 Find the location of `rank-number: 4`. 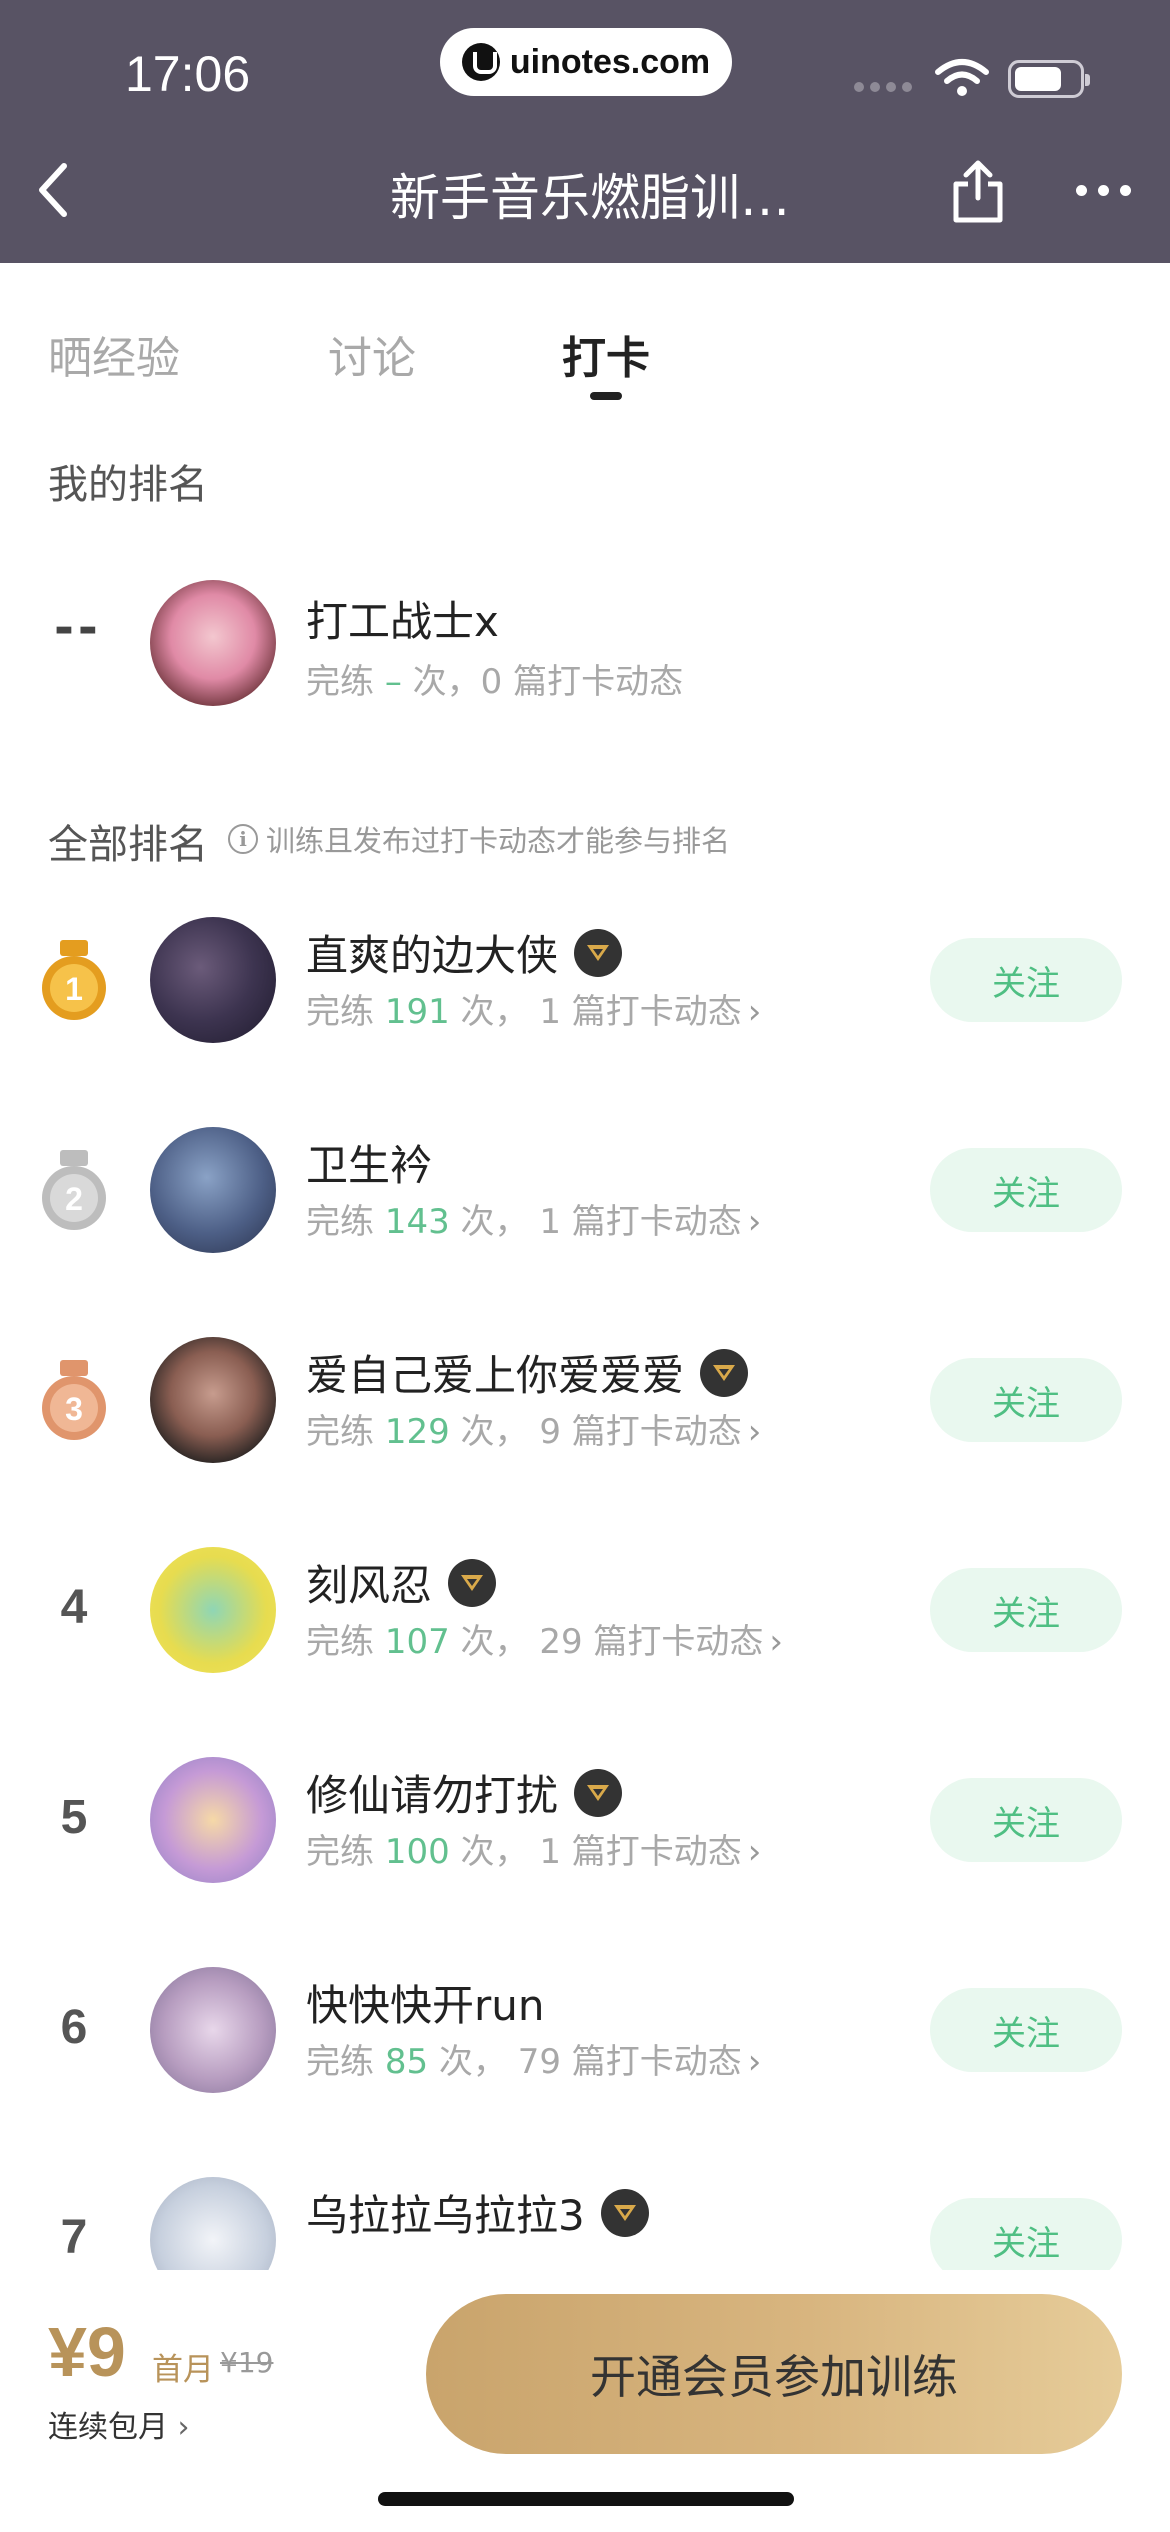

rank-number: 4 is located at coordinates (74, 1607).